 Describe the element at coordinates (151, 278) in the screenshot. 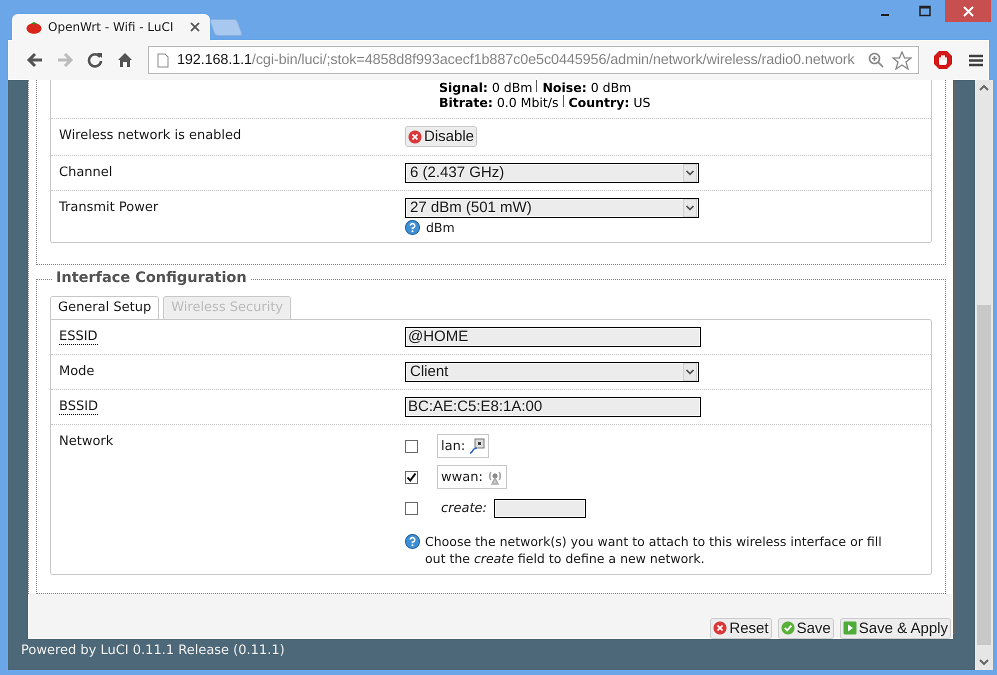

I see `section-legend: Interface Configuration` at that location.